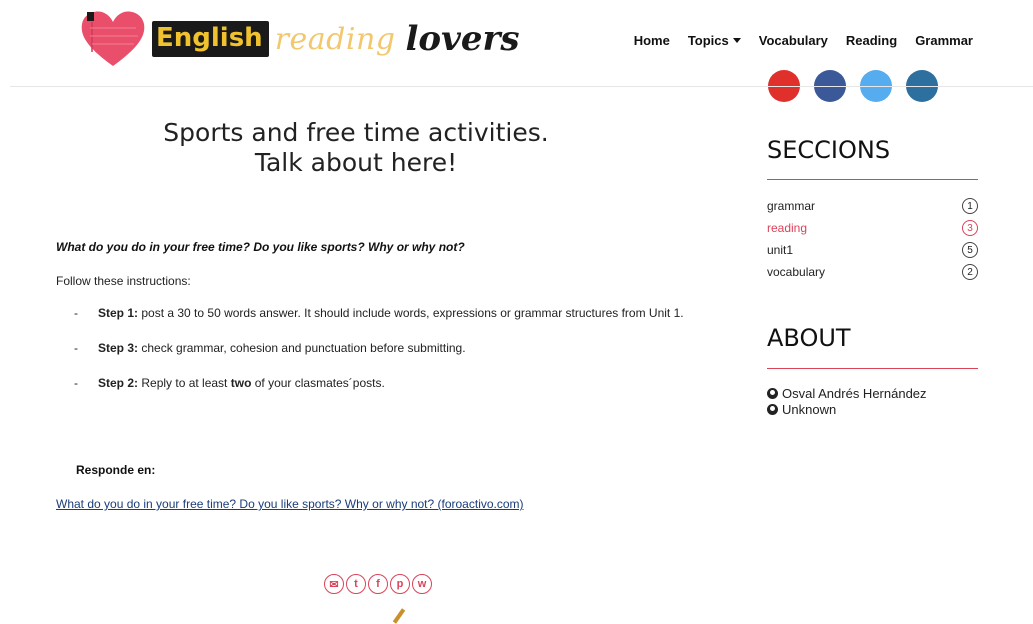 Image resolution: width=1033 pixels, height=624 pixels. Describe the element at coordinates (335, 39) in the screenshot. I see `logo-word-reading: reading` at that location.